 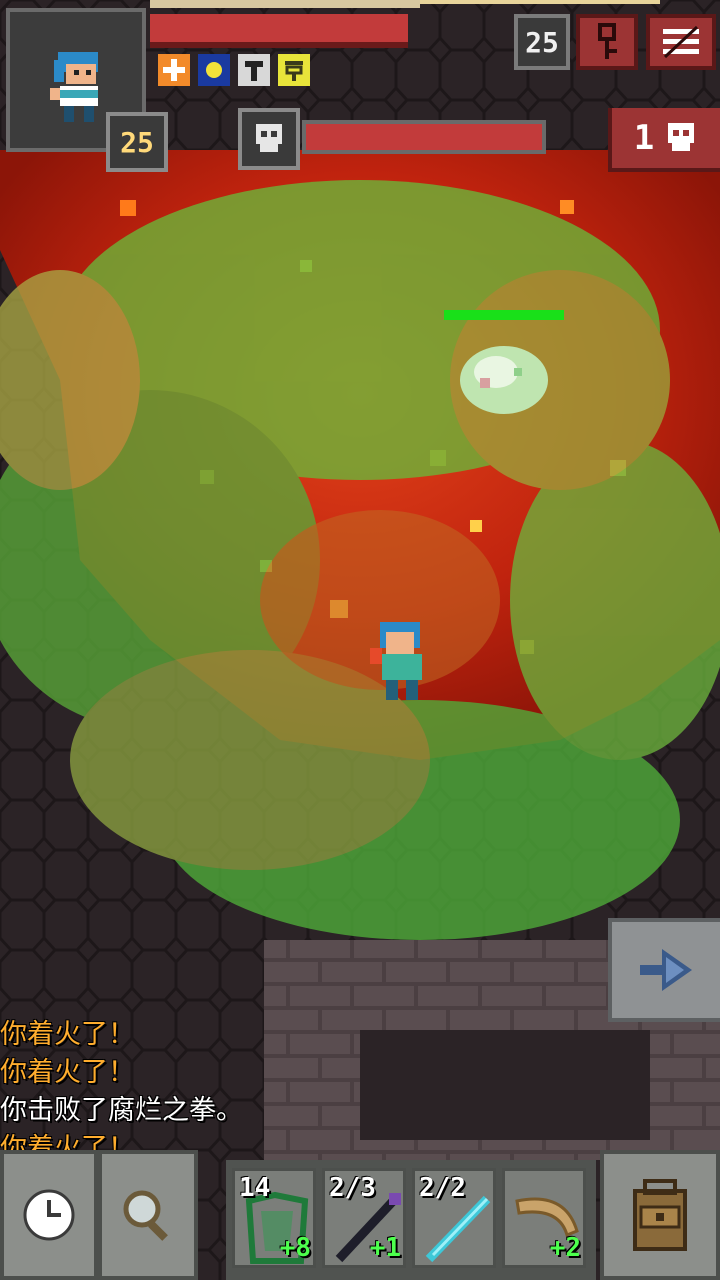 I want to click on top-hud: 25 25 1, so click(x=360, y=90).